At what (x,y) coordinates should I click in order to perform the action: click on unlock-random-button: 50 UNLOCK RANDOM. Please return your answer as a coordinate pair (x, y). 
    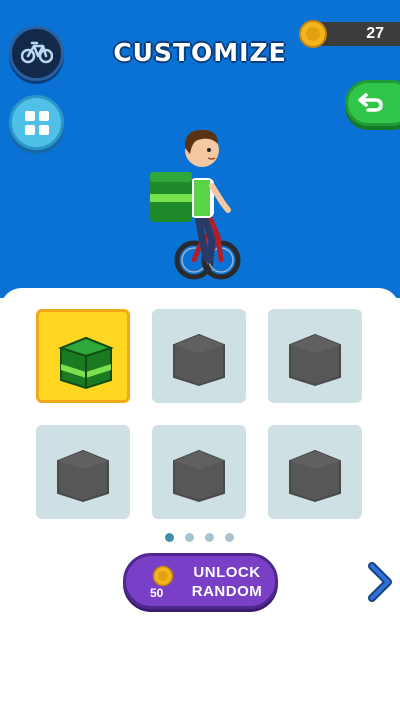
    Looking at the image, I should click on (200, 581).